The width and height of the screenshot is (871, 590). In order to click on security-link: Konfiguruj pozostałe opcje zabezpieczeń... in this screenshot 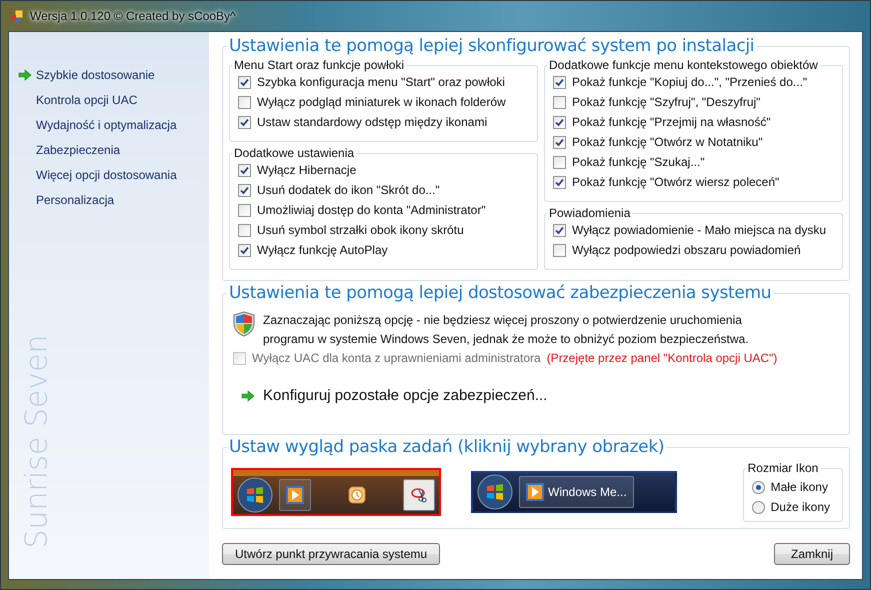, I will do `click(405, 395)`.